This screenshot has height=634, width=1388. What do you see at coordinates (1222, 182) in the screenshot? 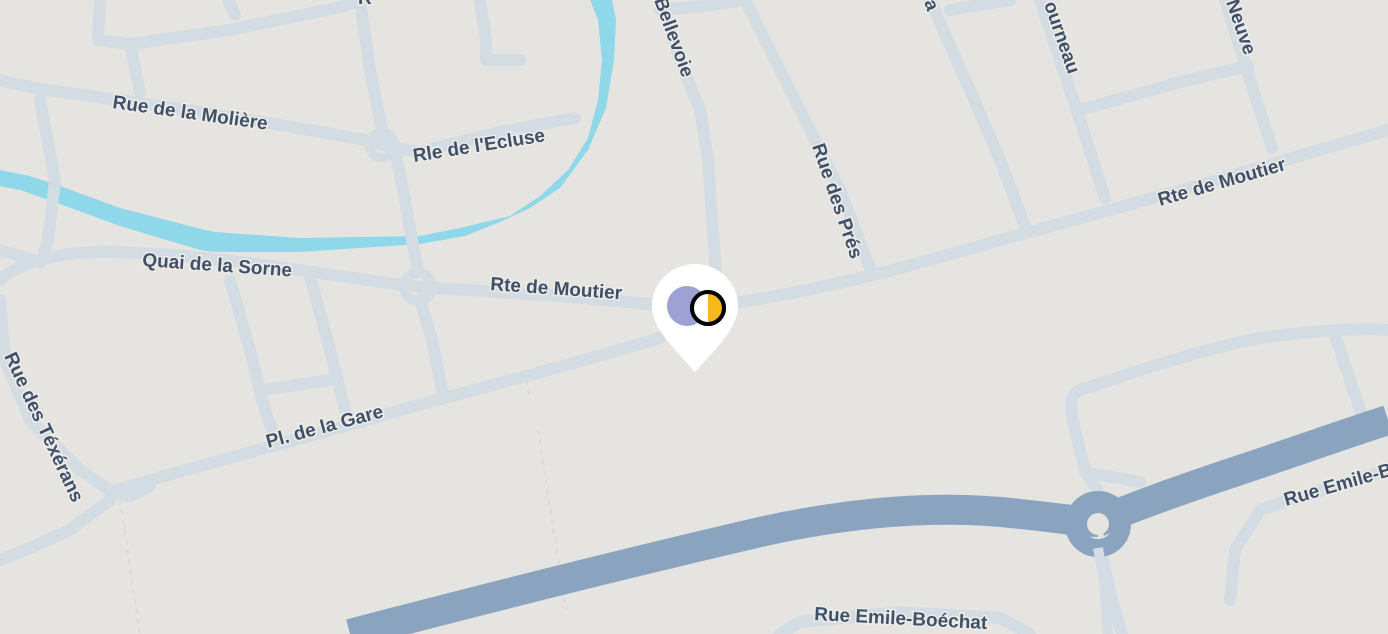
I see `label-rte-de-moutier-east: Rte de Moutier` at bounding box center [1222, 182].